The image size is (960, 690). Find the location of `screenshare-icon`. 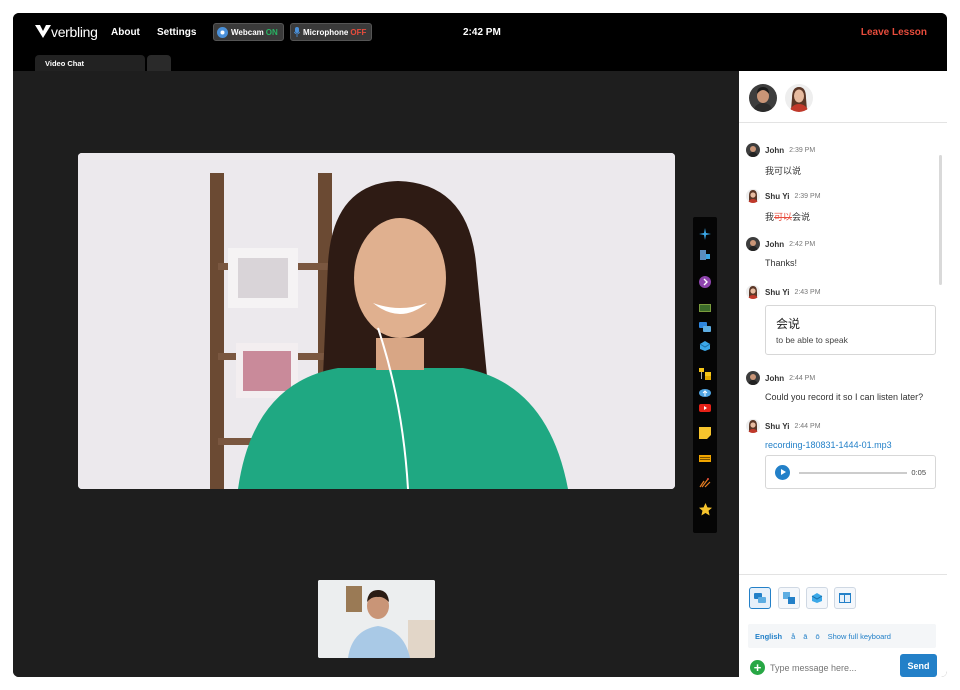

screenshare-icon is located at coordinates (705, 255).